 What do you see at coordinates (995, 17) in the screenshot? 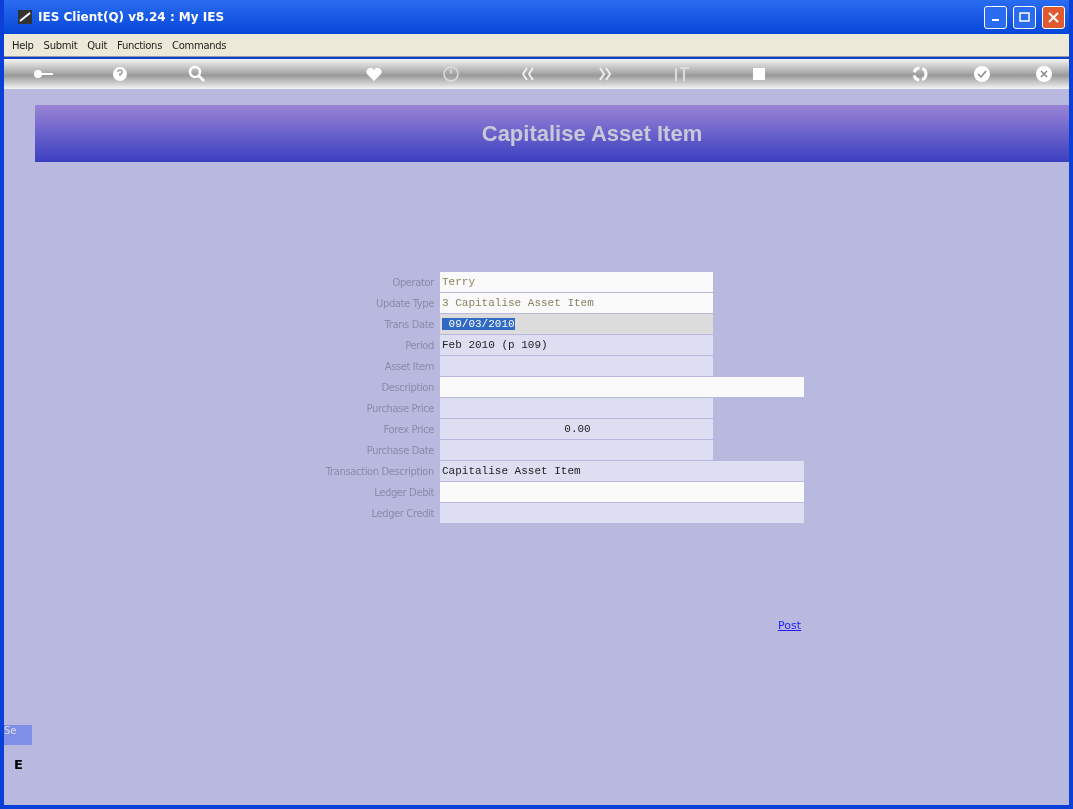
I see `minimize-button` at bounding box center [995, 17].